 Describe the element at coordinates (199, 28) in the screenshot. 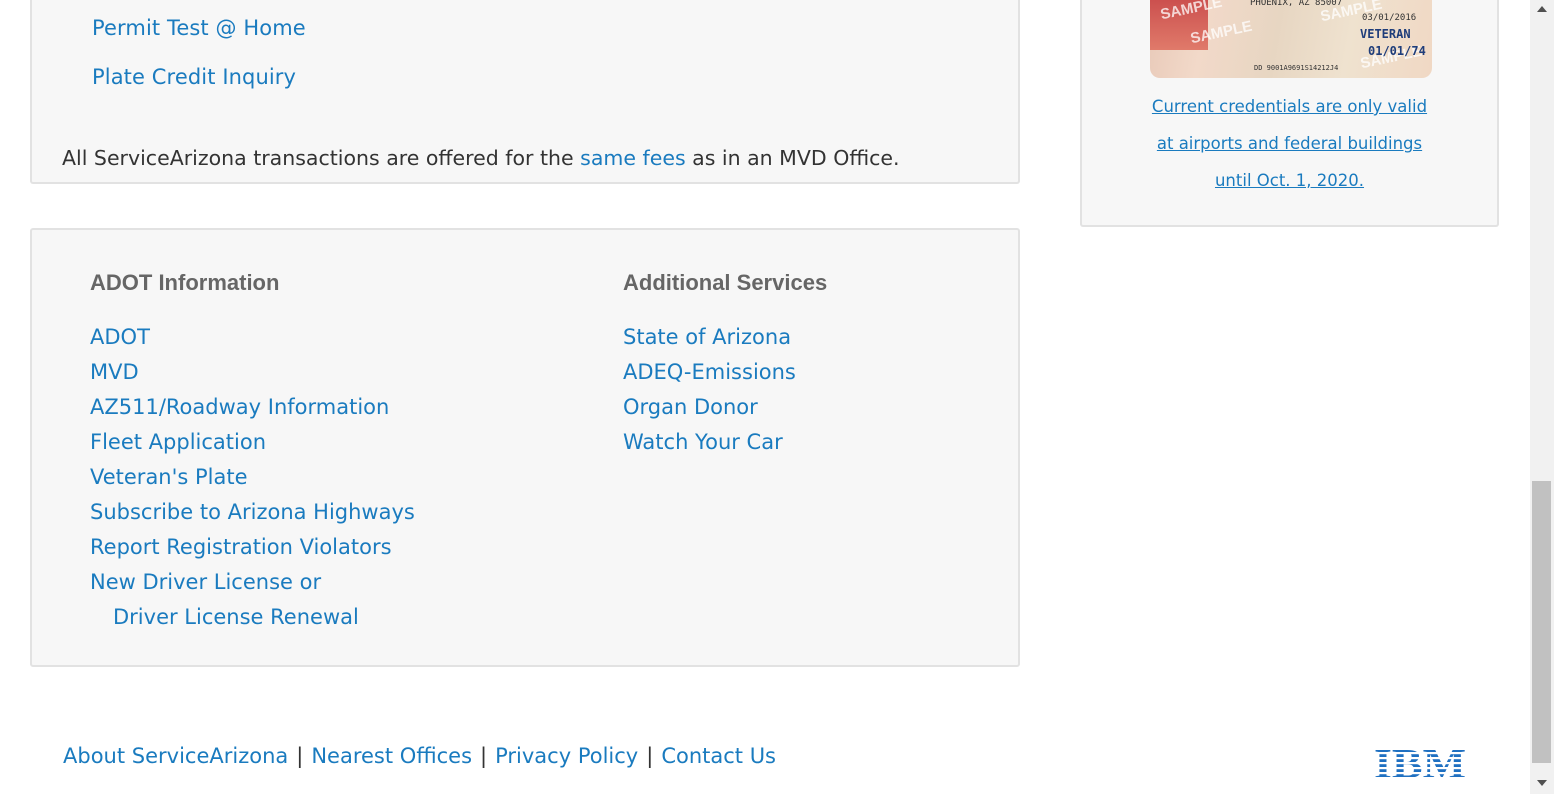

I see `permit-test-link: Permit Test @ Home` at that location.